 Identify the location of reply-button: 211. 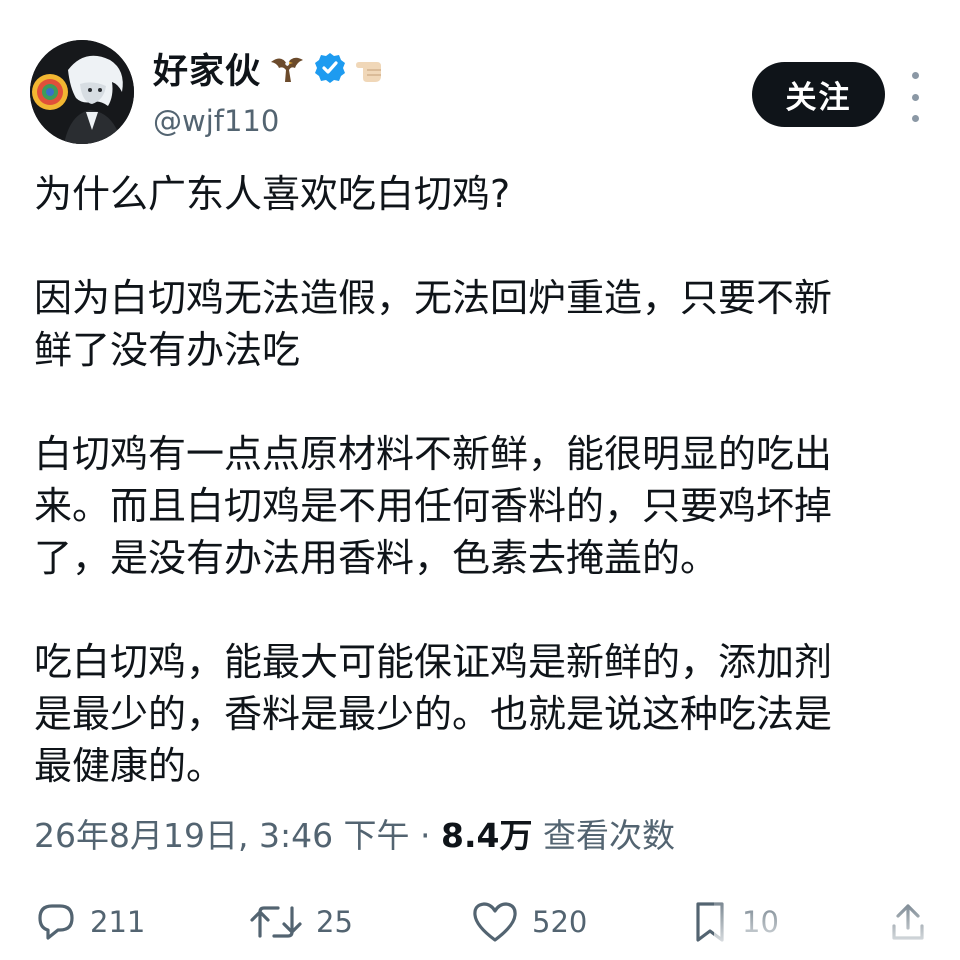
(89, 922).